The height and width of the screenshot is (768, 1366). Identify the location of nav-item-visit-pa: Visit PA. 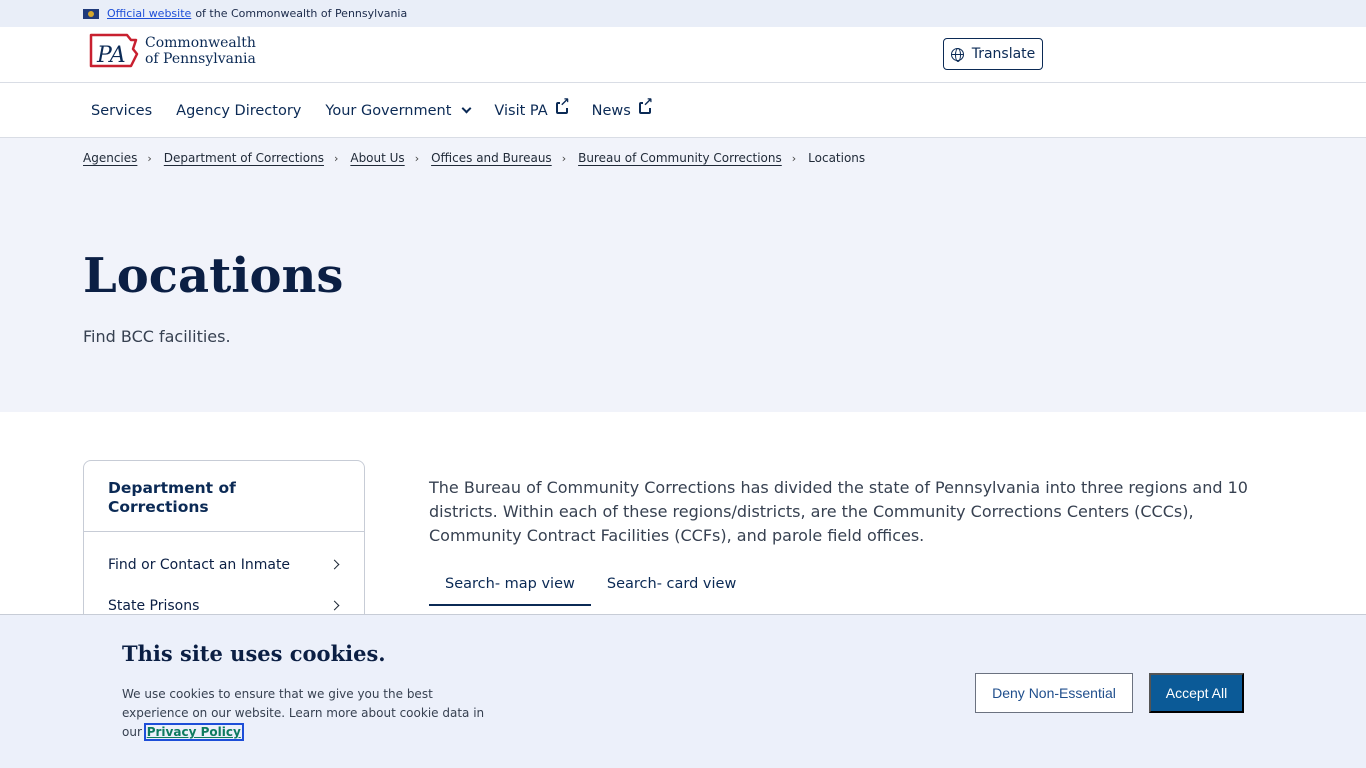
(532, 107).